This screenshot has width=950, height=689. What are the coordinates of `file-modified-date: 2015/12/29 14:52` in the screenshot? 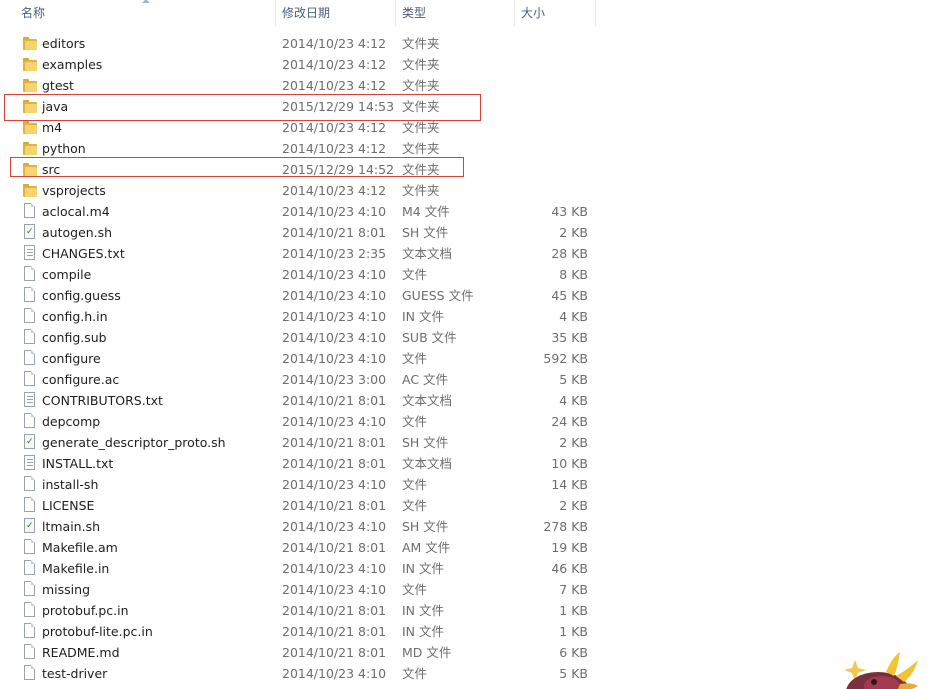 It's located at (338, 169).